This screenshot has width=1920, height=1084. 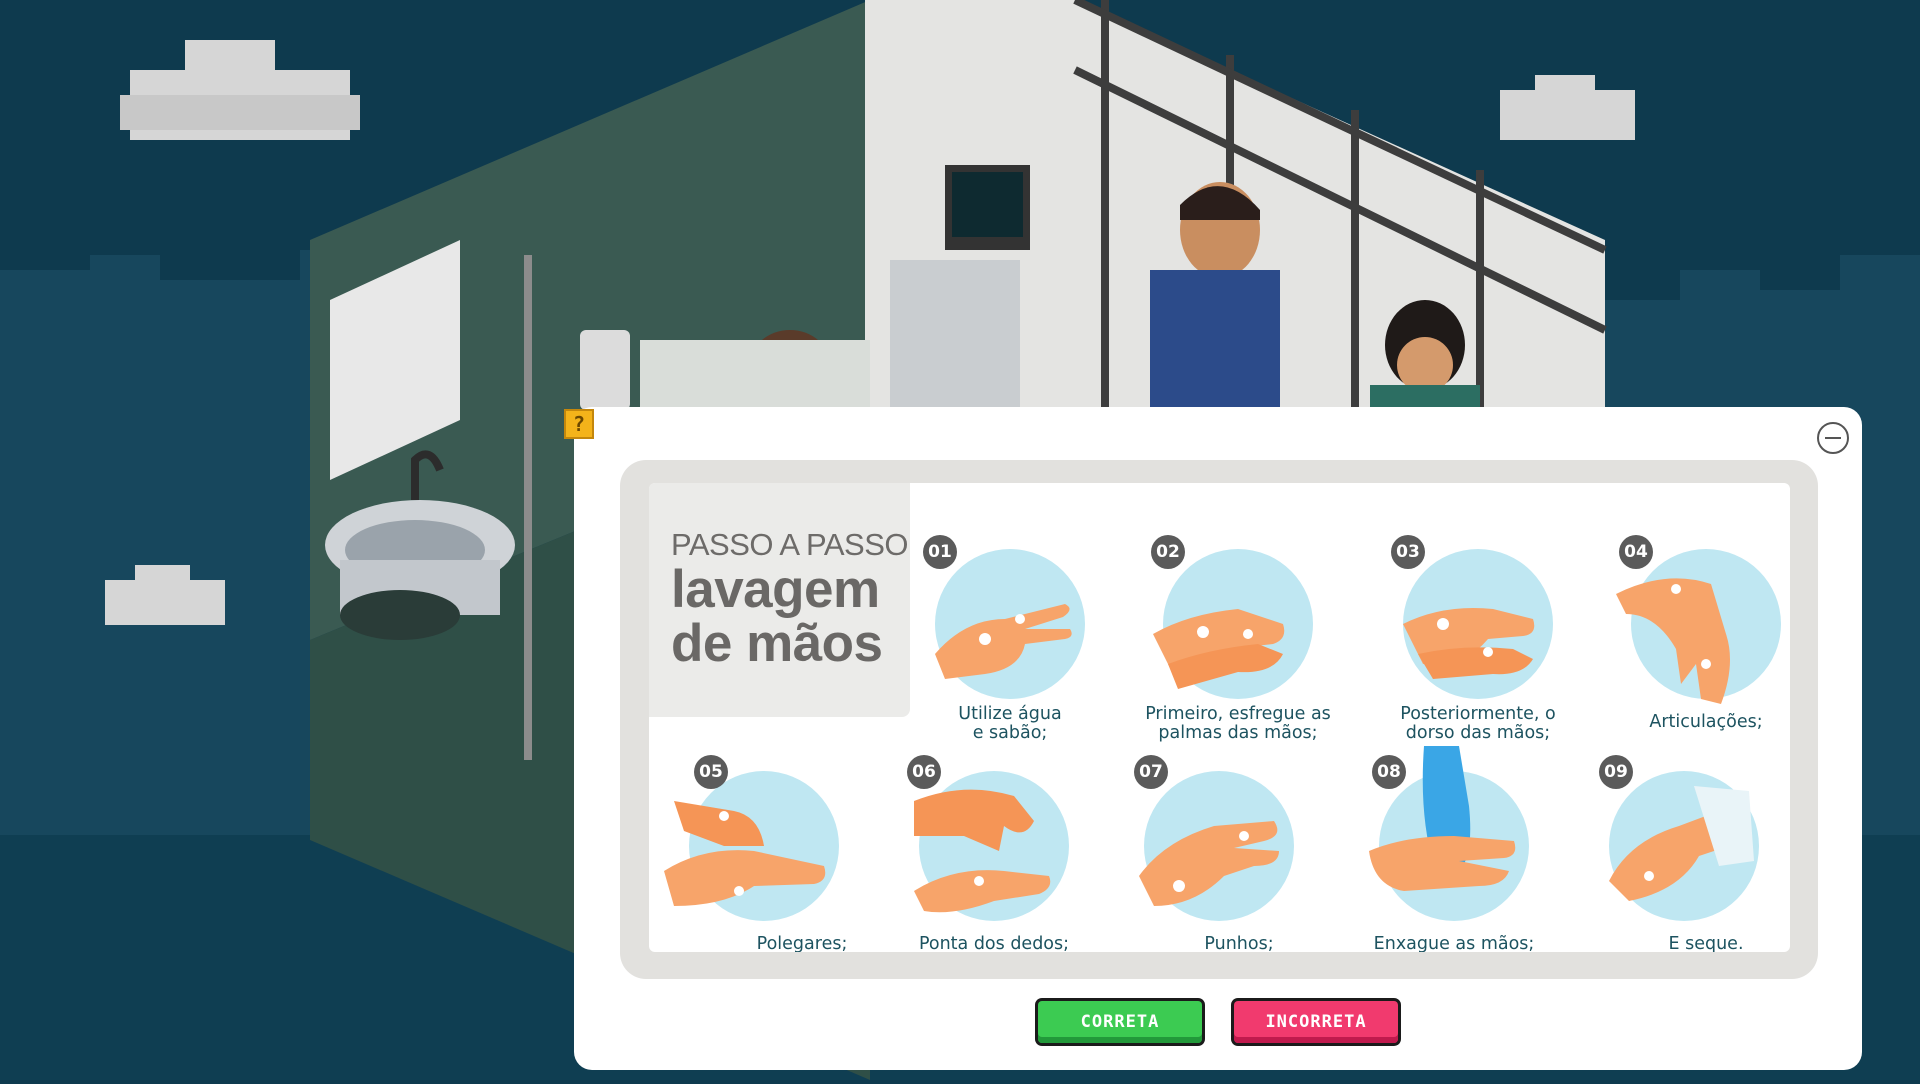 What do you see at coordinates (924, 772) in the screenshot?
I see `step-number: 06` at bounding box center [924, 772].